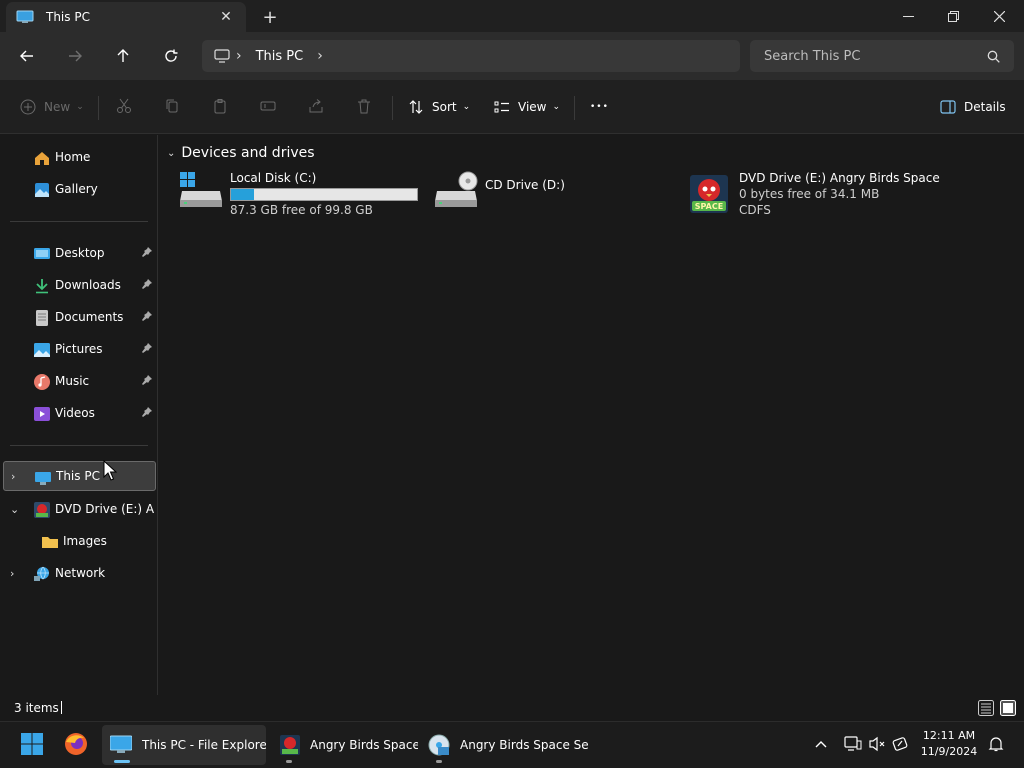  I want to click on refresh-icon, so click(171, 55).